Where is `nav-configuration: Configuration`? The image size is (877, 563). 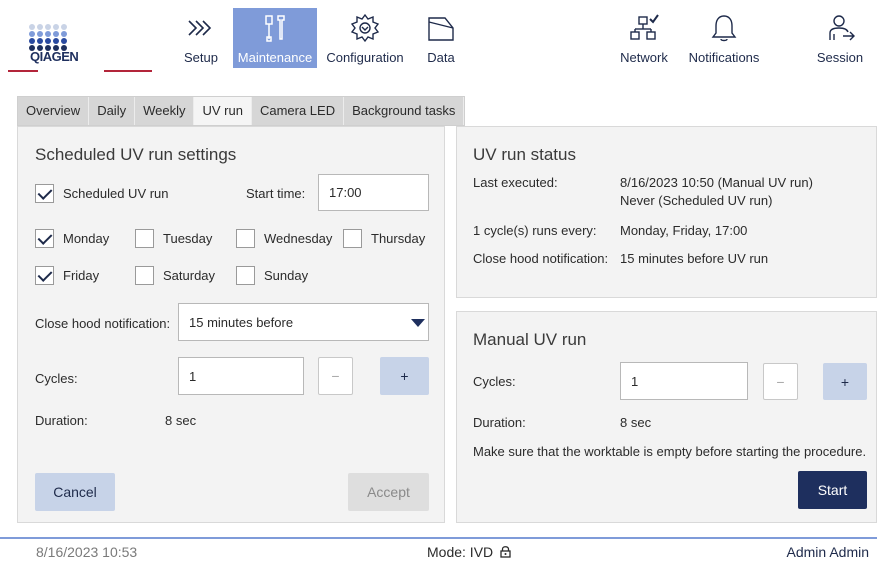
nav-configuration: Configuration is located at coordinates (365, 38).